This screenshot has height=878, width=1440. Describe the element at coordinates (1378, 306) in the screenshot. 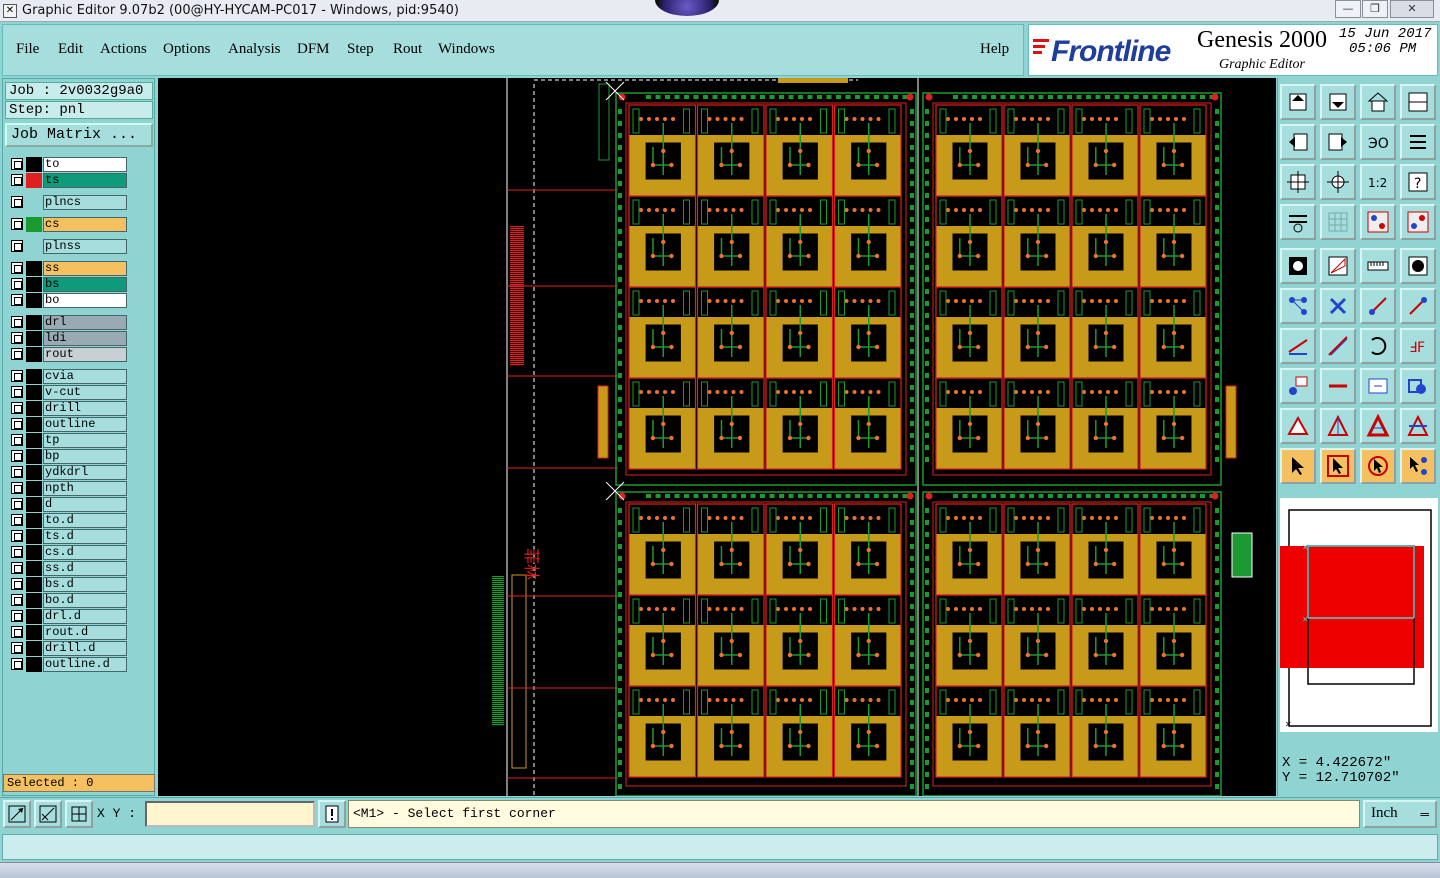

I see `line-node-button` at that location.